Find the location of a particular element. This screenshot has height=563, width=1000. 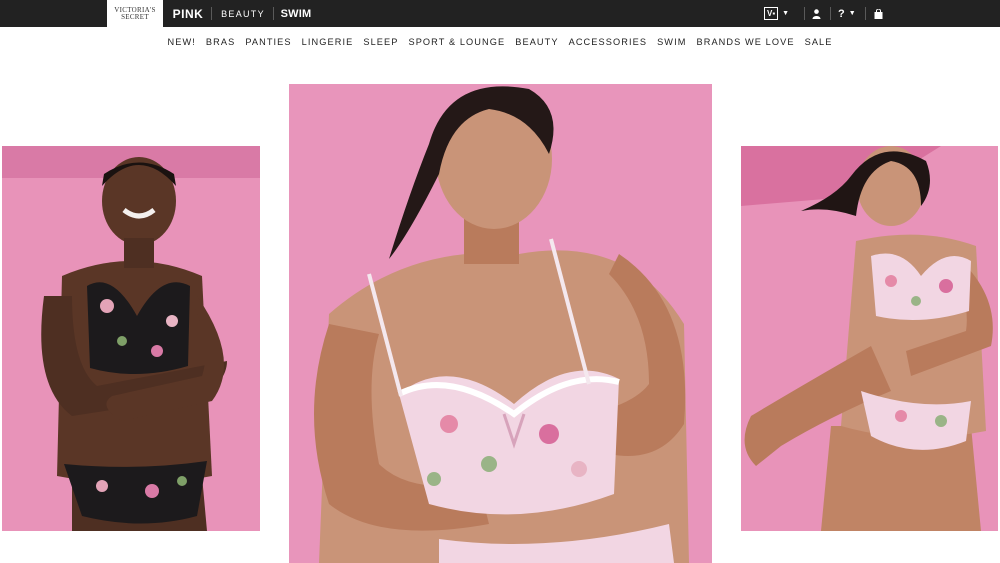

vs-card-menu: V▪ ▼ is located at coordinates (776, 13).